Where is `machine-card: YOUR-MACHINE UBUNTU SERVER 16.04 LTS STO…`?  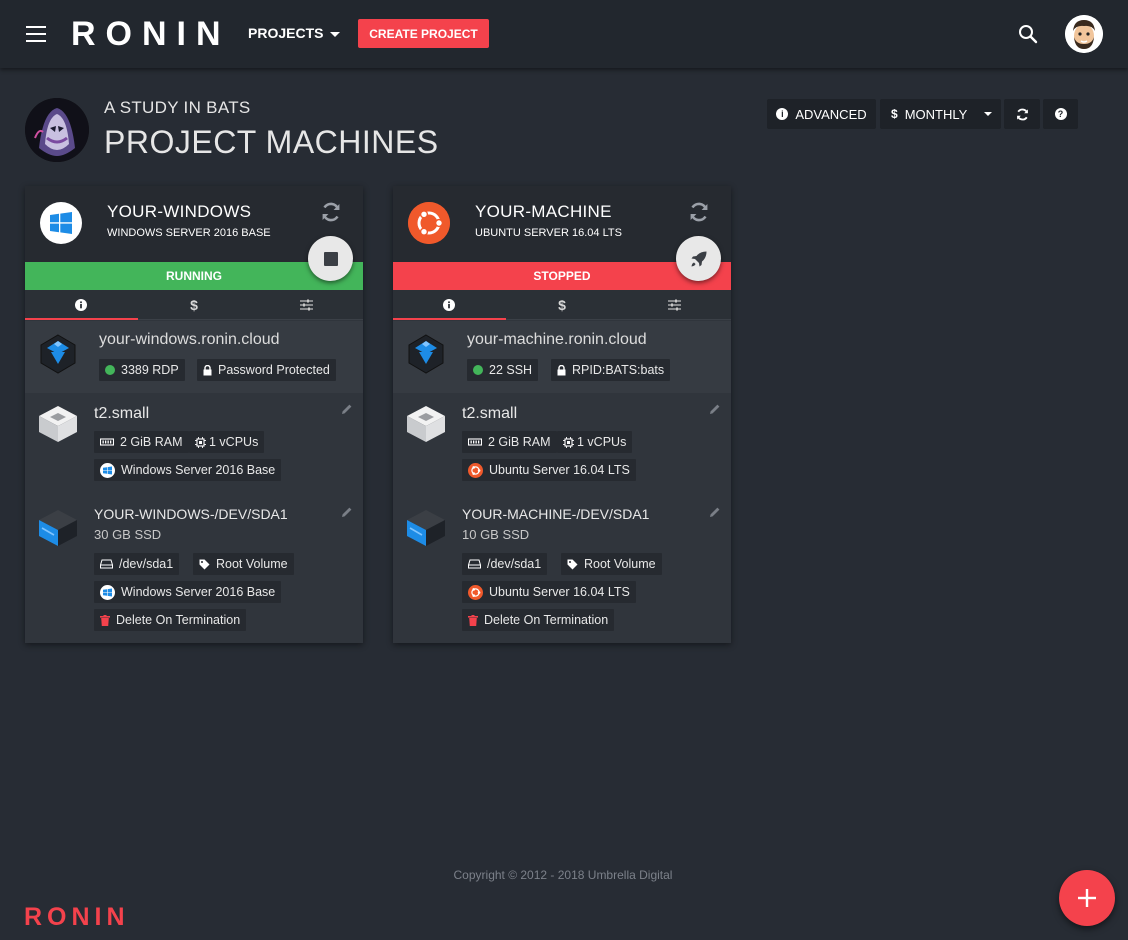 machine-card: YOUR-MACHINE UBUNTU SERVER 16.04 LTS STO… is located at coordinates (562, 414).